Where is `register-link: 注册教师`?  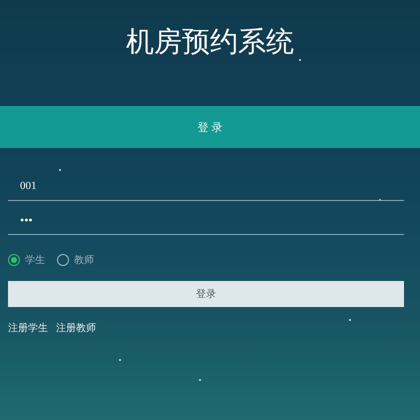 register-link: 注册教师 is located at coordinates (76, 328).